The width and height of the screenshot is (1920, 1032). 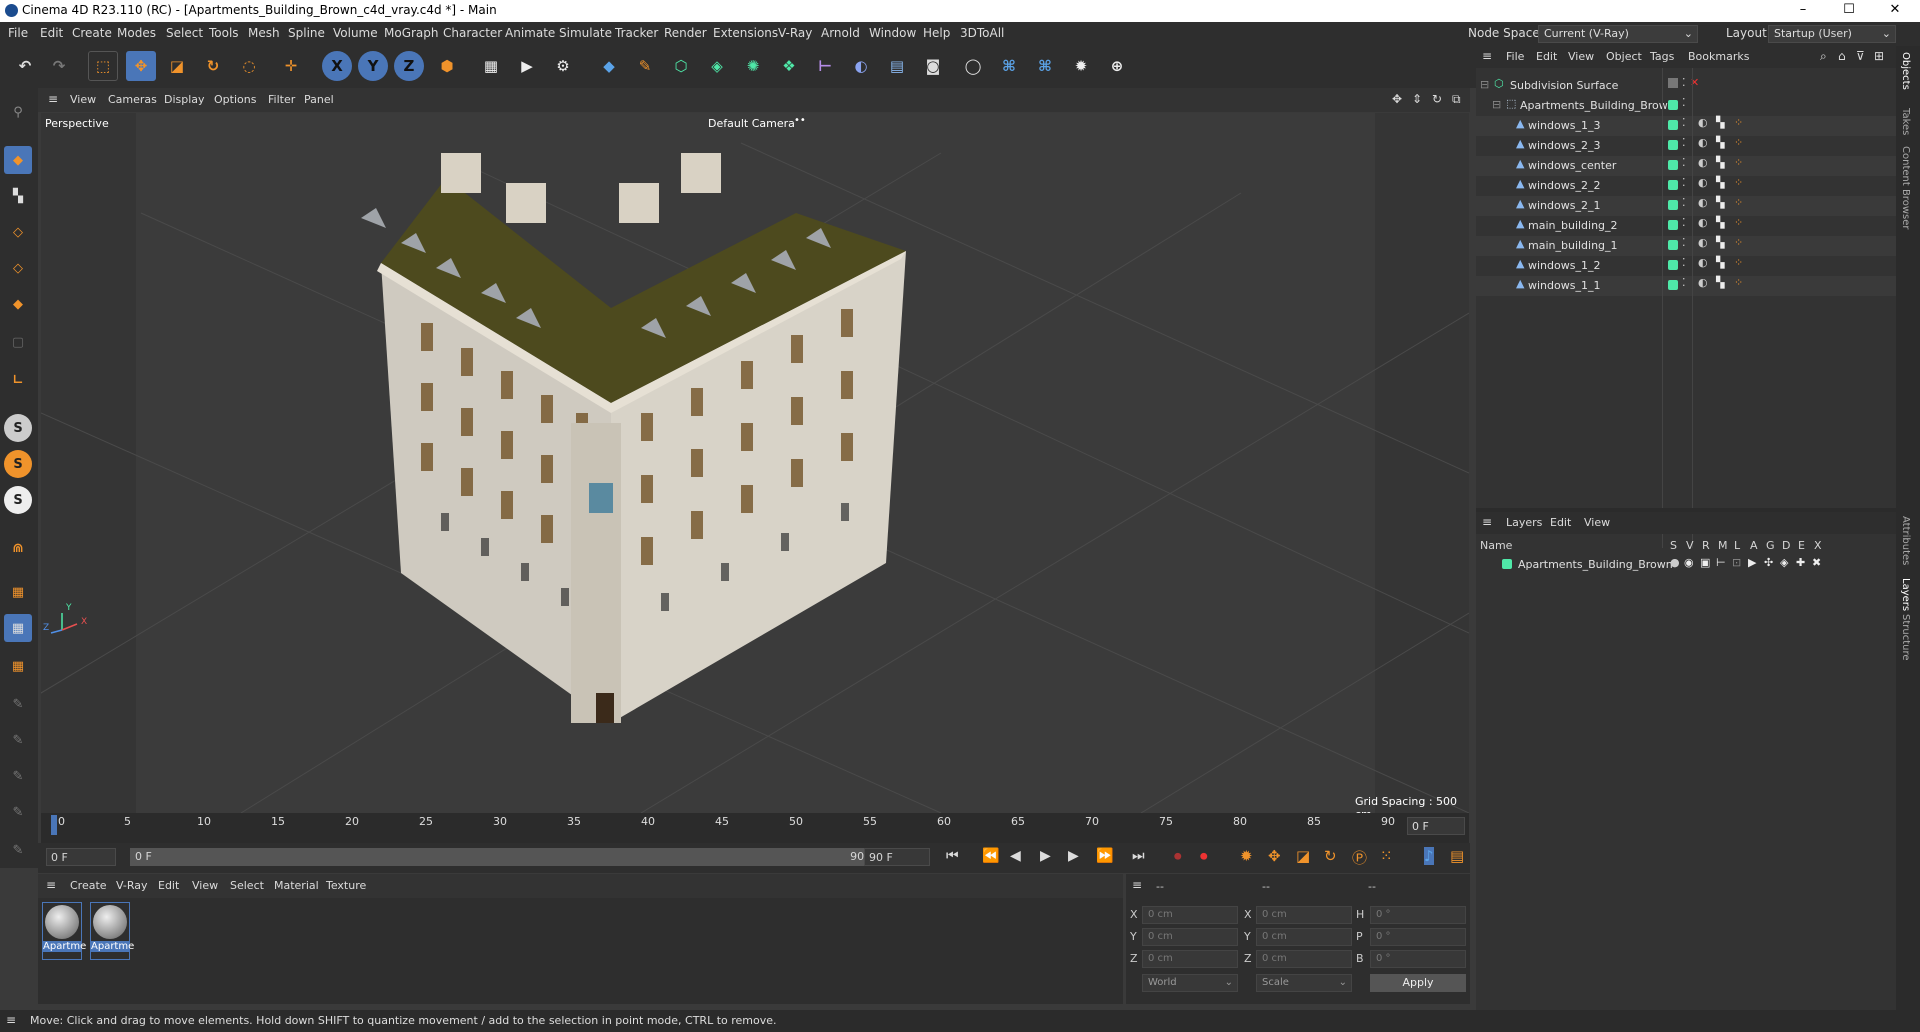 What do you see at coordinates (18, 666) in the screenshot?
I see `locked-workplane-icon: ▦` at bounding box center [18, 666].